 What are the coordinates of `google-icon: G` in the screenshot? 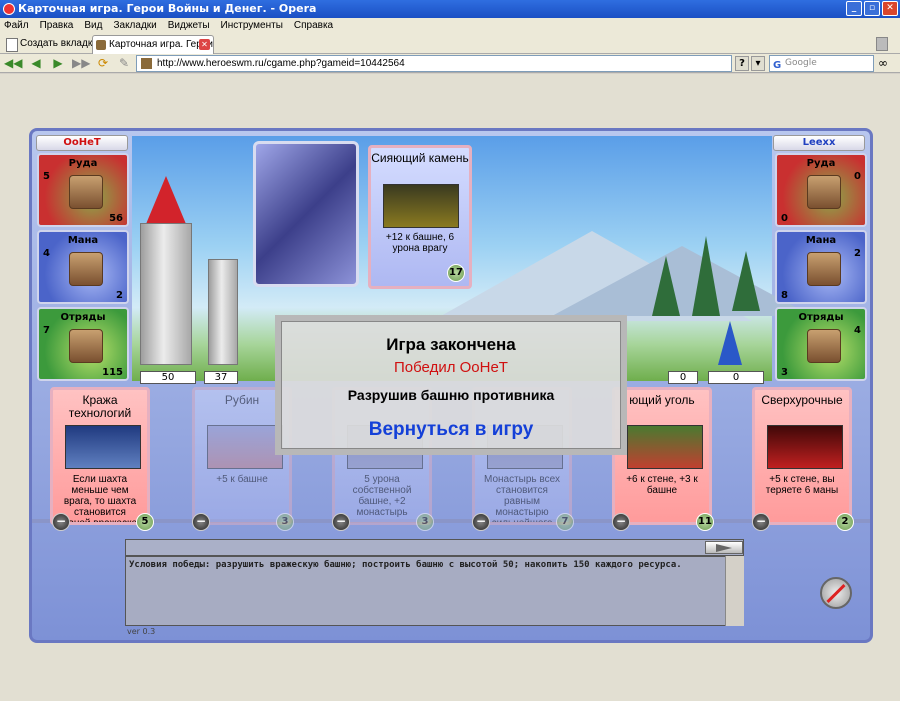 It's located at (777, 65).